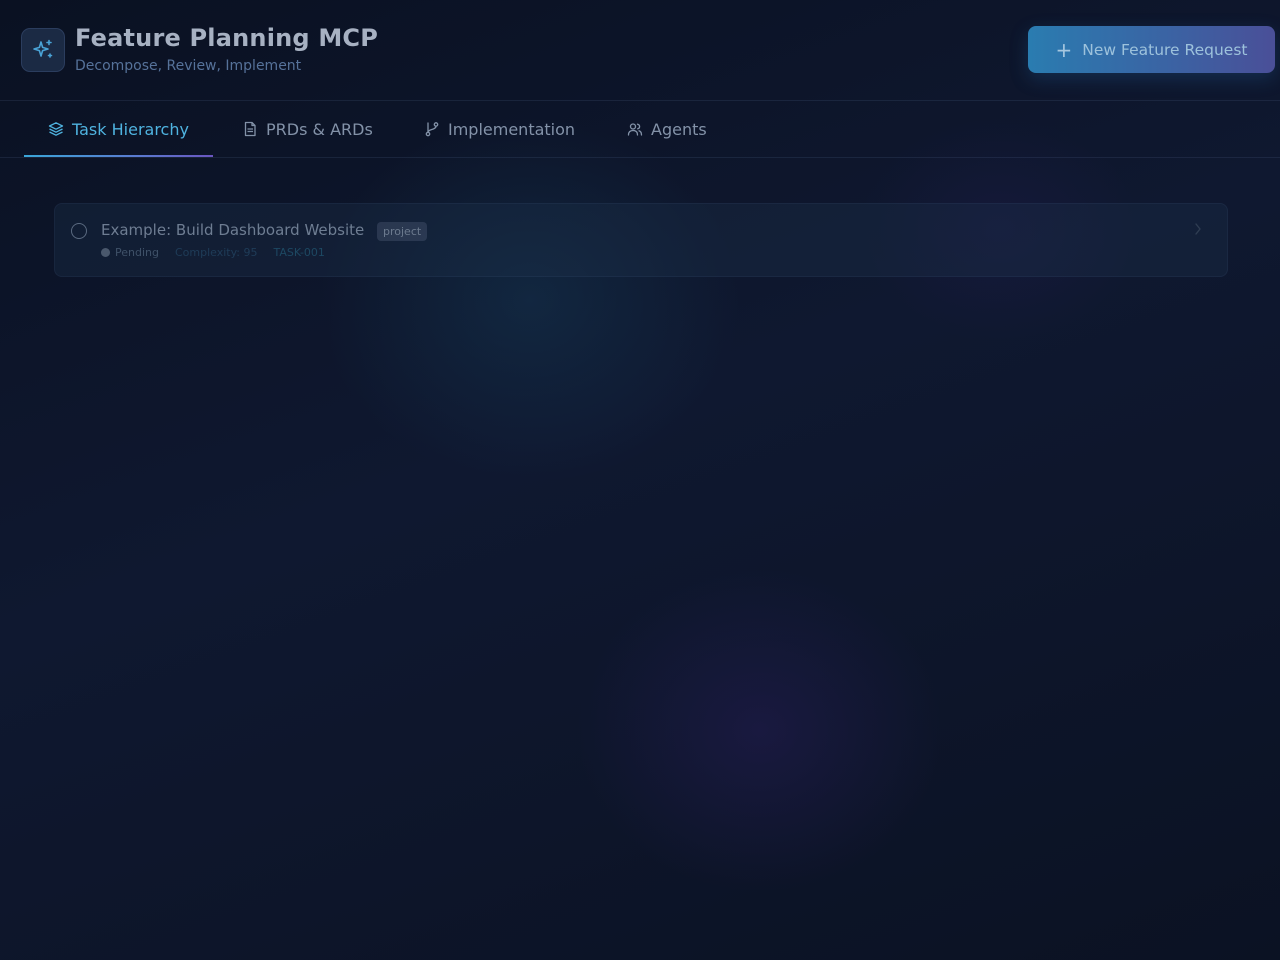 The width and height of the screenshot is (1280, 960). I want to click on task-title: Example: Build Dashboard Website, so click(233, 230).